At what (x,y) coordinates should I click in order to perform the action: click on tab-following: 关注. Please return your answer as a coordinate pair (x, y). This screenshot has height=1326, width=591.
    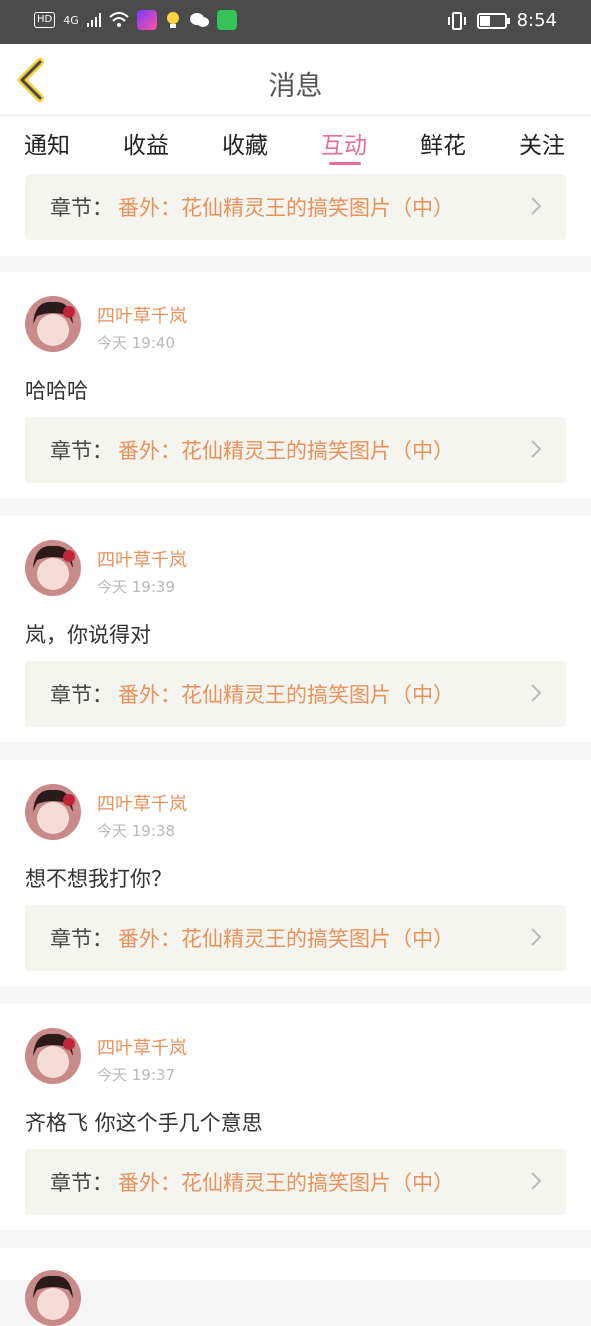
    Looking at the image, I should click on (542, 143).